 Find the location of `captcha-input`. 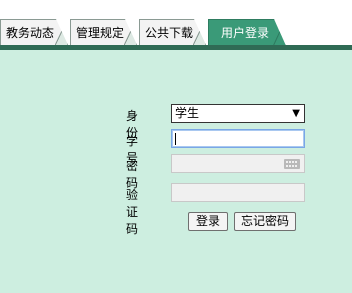

captcha-input is located at coordinates (238, 192).